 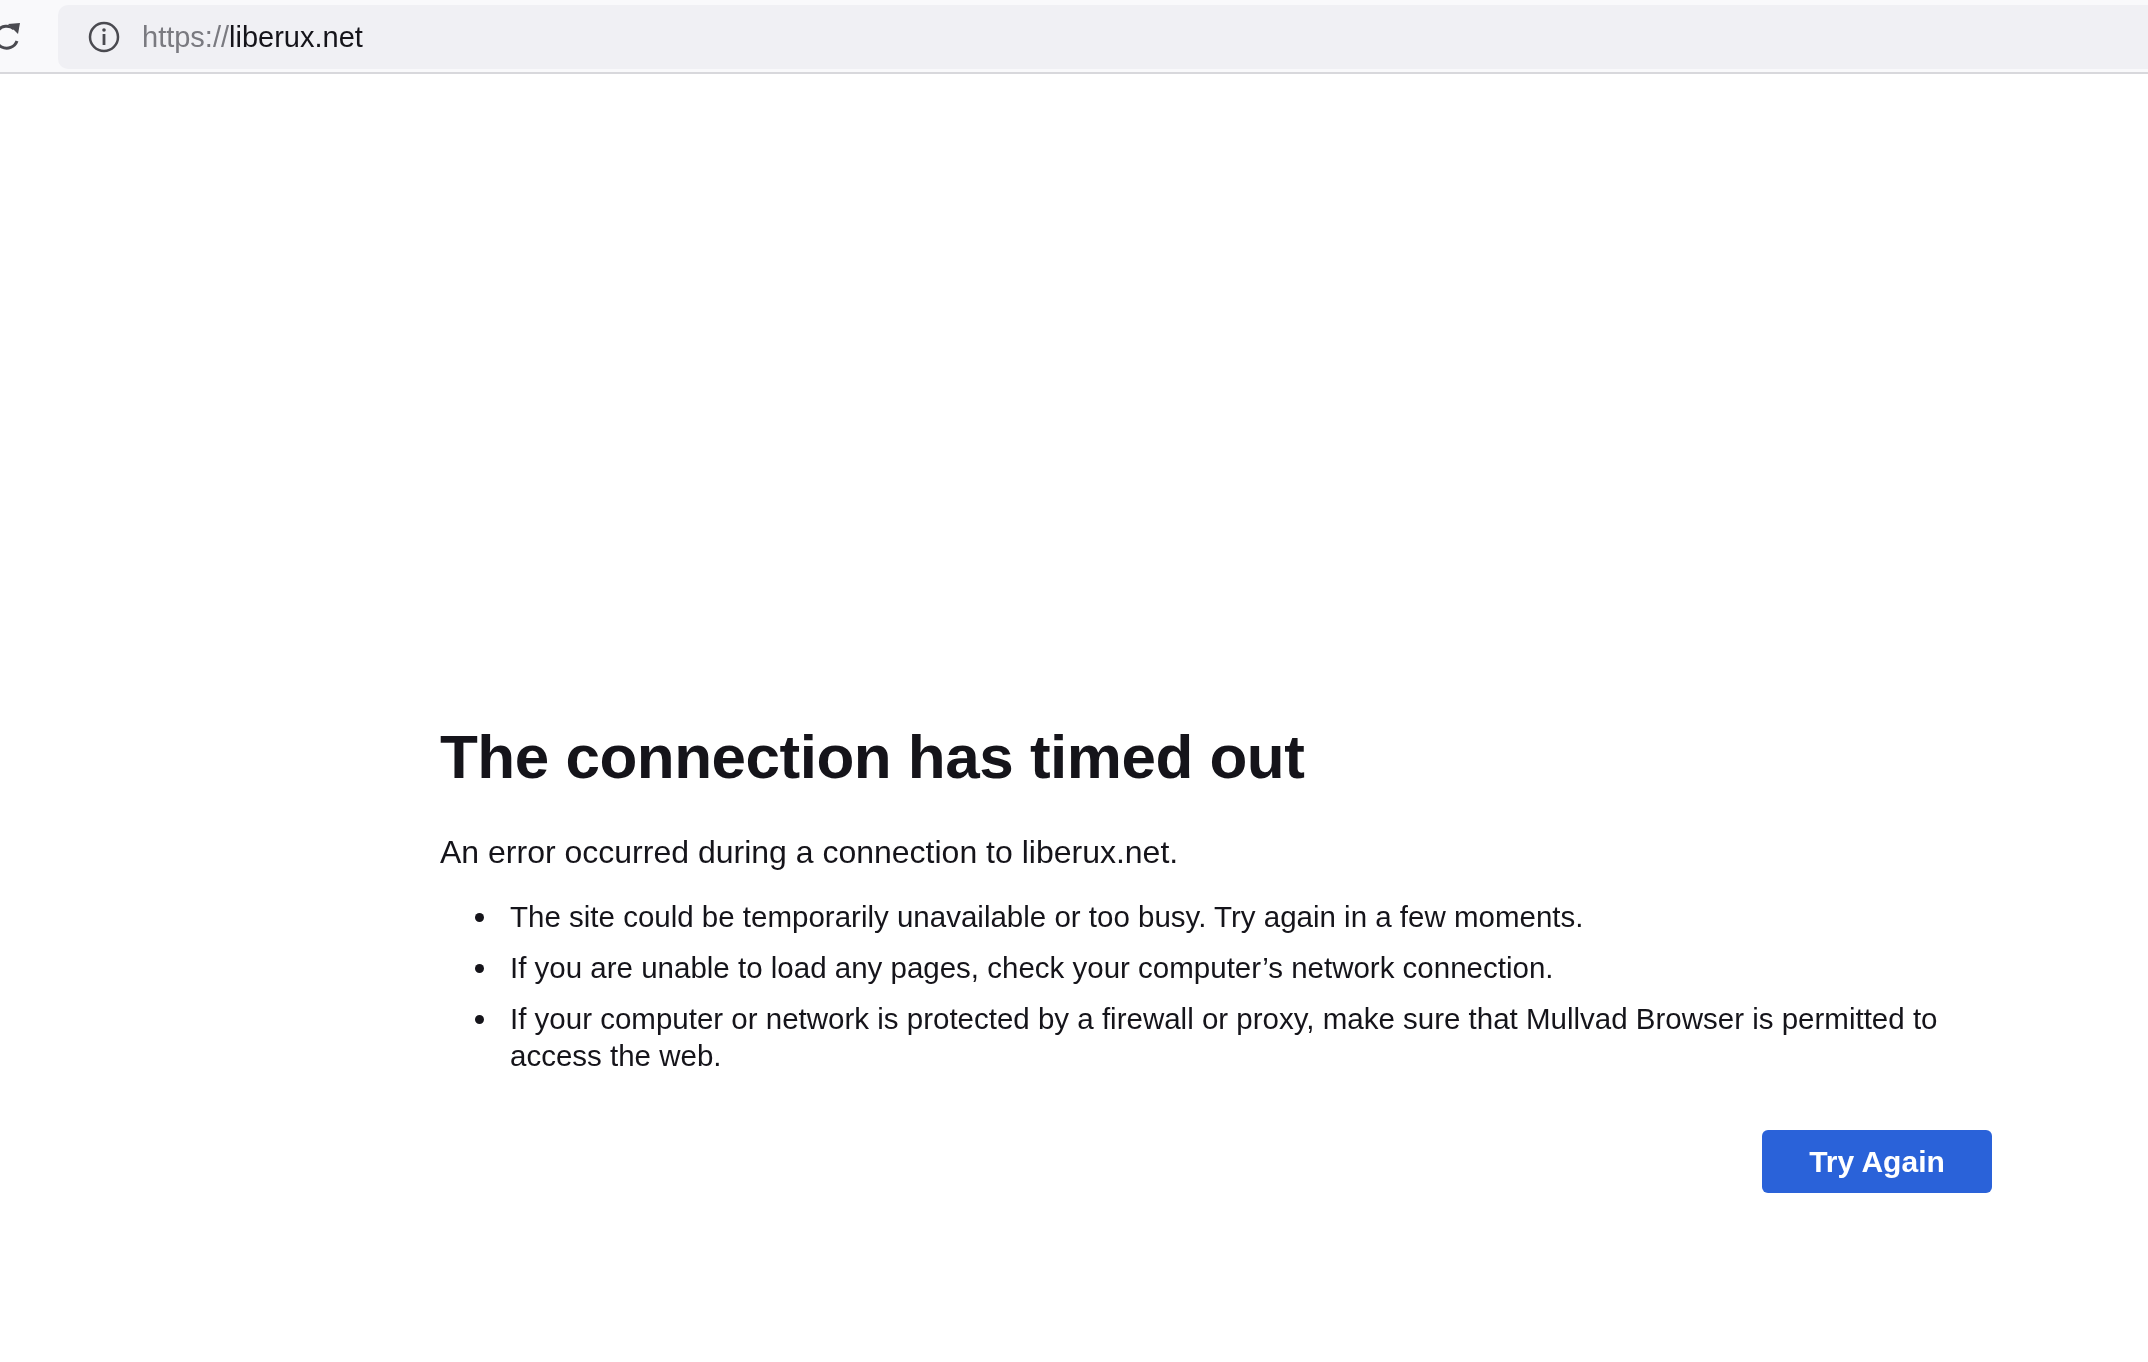 What do you see at coordinates (1224, 1037) in the screenshot?
I see `suggestion-text: If your computer or network is protected by a firewall or proxy, make sure that Mullvad Browser is permitted to access the web.` at bounding box center [1224, 1037].